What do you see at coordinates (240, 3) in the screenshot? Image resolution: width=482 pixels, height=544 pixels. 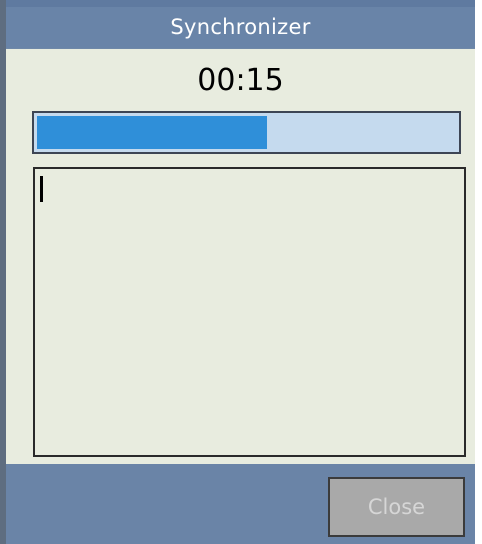 I see `title-bar-top-strip` at bounding box center [240, 3].